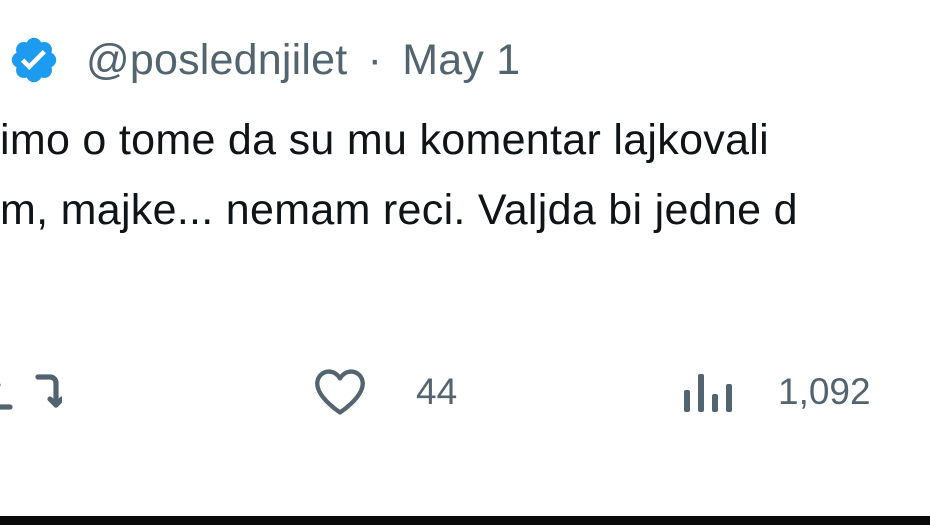 The image size is (930, 525). What do you see at coordinates (340, 392) in the screenshot?
I see `heart-icon` at bounding box center [340, 392].